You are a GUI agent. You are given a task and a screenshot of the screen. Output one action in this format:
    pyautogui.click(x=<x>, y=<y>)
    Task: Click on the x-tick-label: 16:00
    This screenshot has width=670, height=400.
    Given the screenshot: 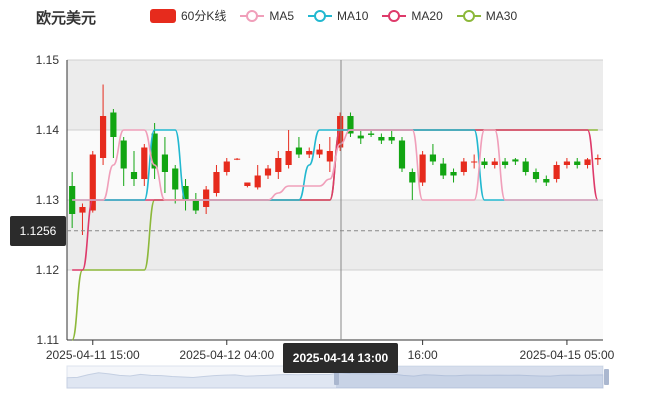 What is the action you would take?
    pyautogui.click(x=423, y=355)
    